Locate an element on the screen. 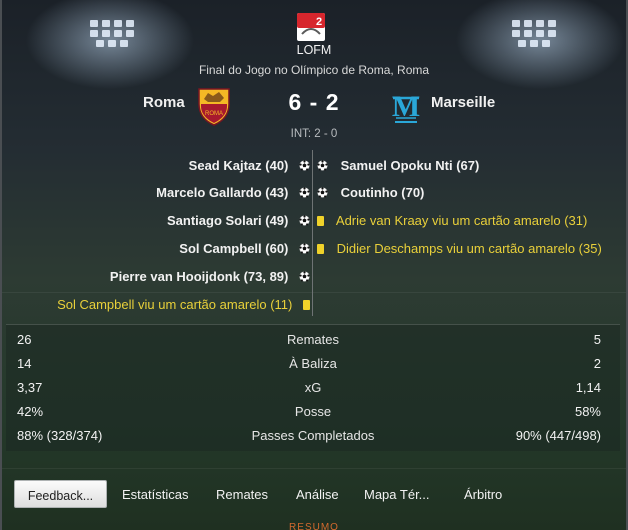 The height and width of the screenshot is (530, 628). events-divider is located at coordinates (312, 233).